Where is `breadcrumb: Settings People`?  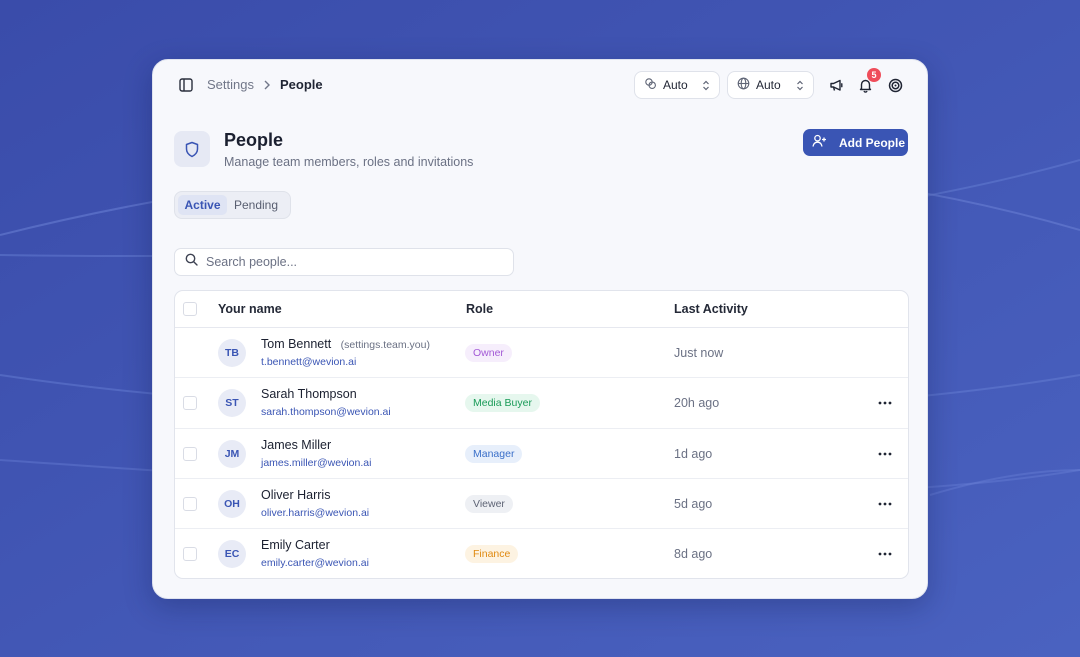
breadcrumb: Settings People is located at coordinates (265, 84).